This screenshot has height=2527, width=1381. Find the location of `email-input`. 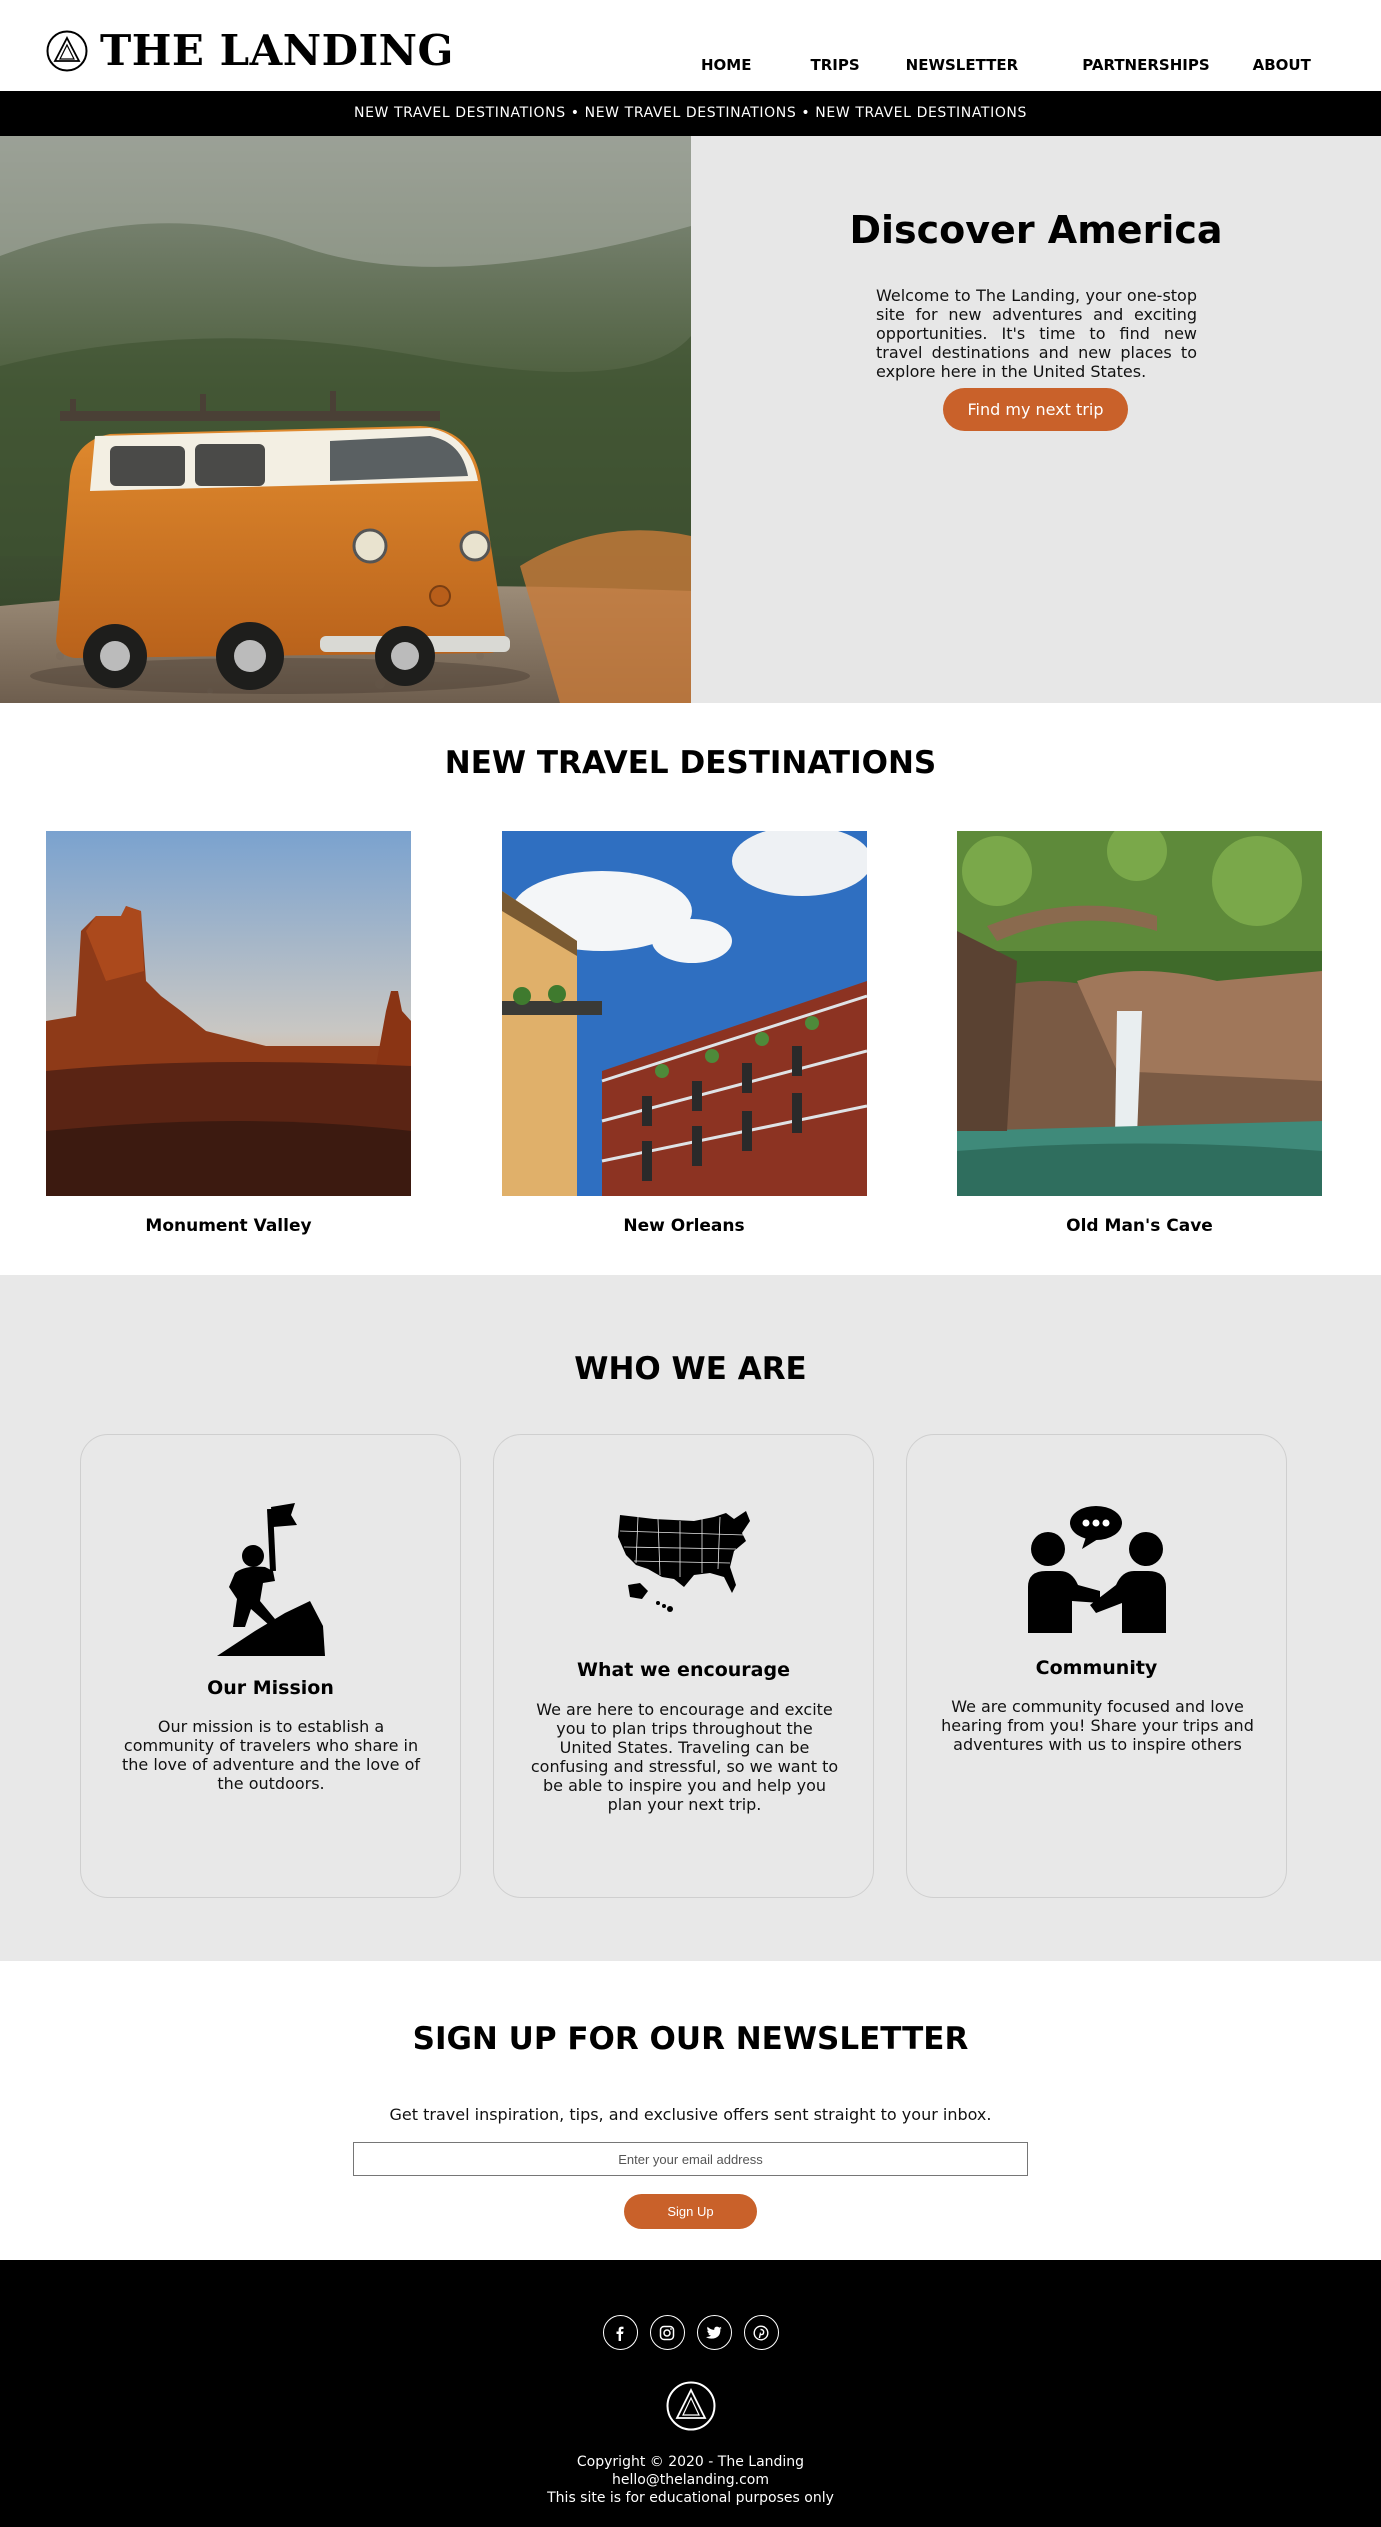

email-input is located at coordinates (690, 2159).